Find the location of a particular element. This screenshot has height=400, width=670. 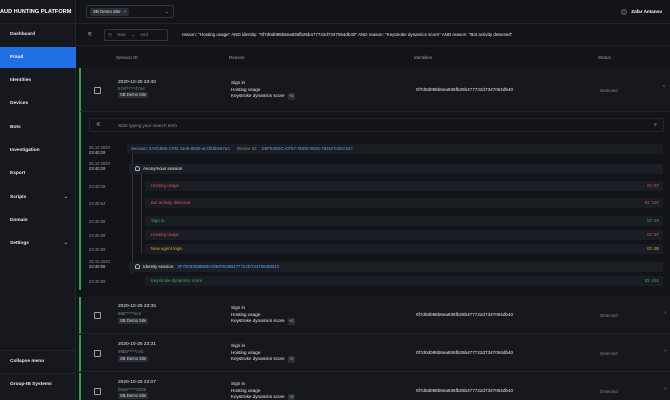

sidebar-item-label: Scripts is located at coordinates (18, 197).